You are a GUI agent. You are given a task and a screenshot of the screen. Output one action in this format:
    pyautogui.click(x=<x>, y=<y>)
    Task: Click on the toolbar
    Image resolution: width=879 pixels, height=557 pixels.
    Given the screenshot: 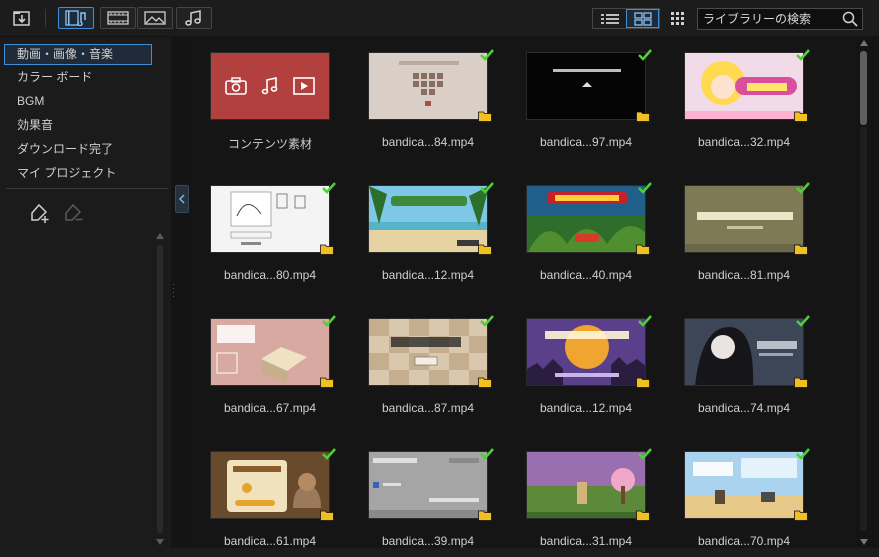 What is the action you would take?
    pyautogui.click(x=439, y=18)
    